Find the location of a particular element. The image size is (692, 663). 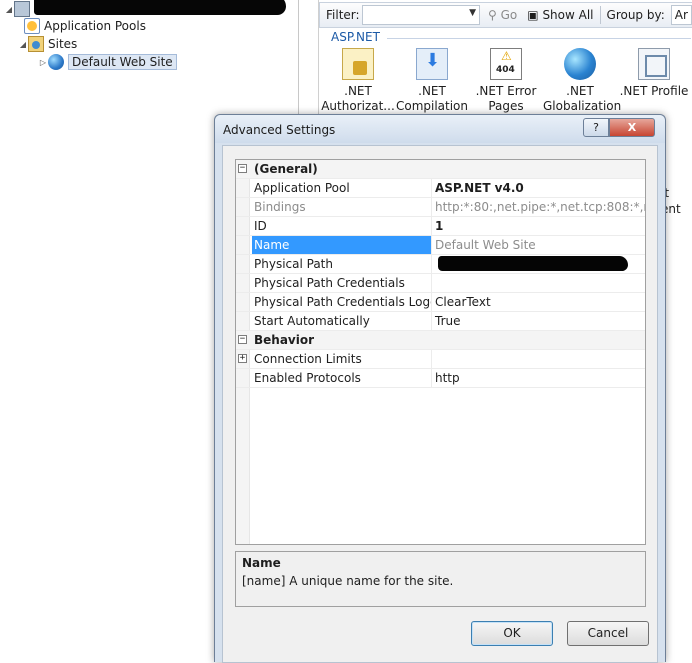

property-row-connection-limits: + Connection Limits is located at coordinates (440, 359).